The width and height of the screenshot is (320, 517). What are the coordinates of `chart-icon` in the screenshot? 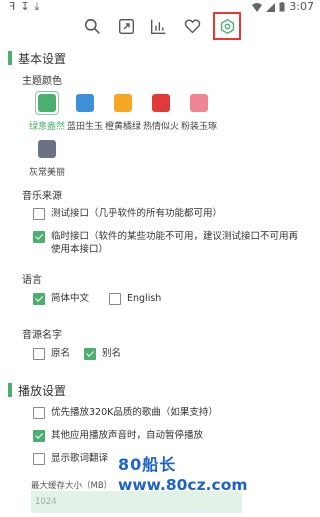 It's located at (157, 26).